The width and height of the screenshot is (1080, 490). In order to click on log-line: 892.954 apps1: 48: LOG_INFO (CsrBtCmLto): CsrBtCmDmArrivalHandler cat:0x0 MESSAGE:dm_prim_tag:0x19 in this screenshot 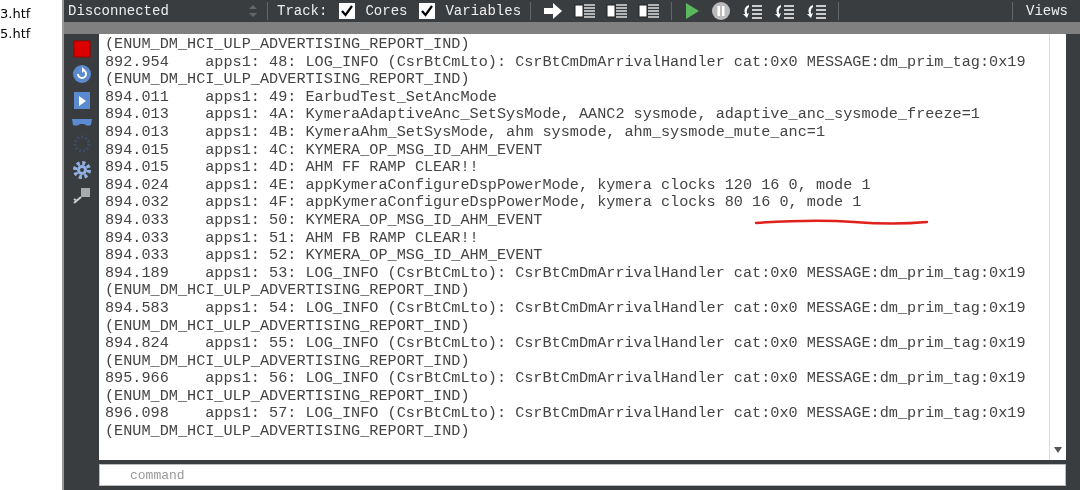, I will do `click(565, 62)`.